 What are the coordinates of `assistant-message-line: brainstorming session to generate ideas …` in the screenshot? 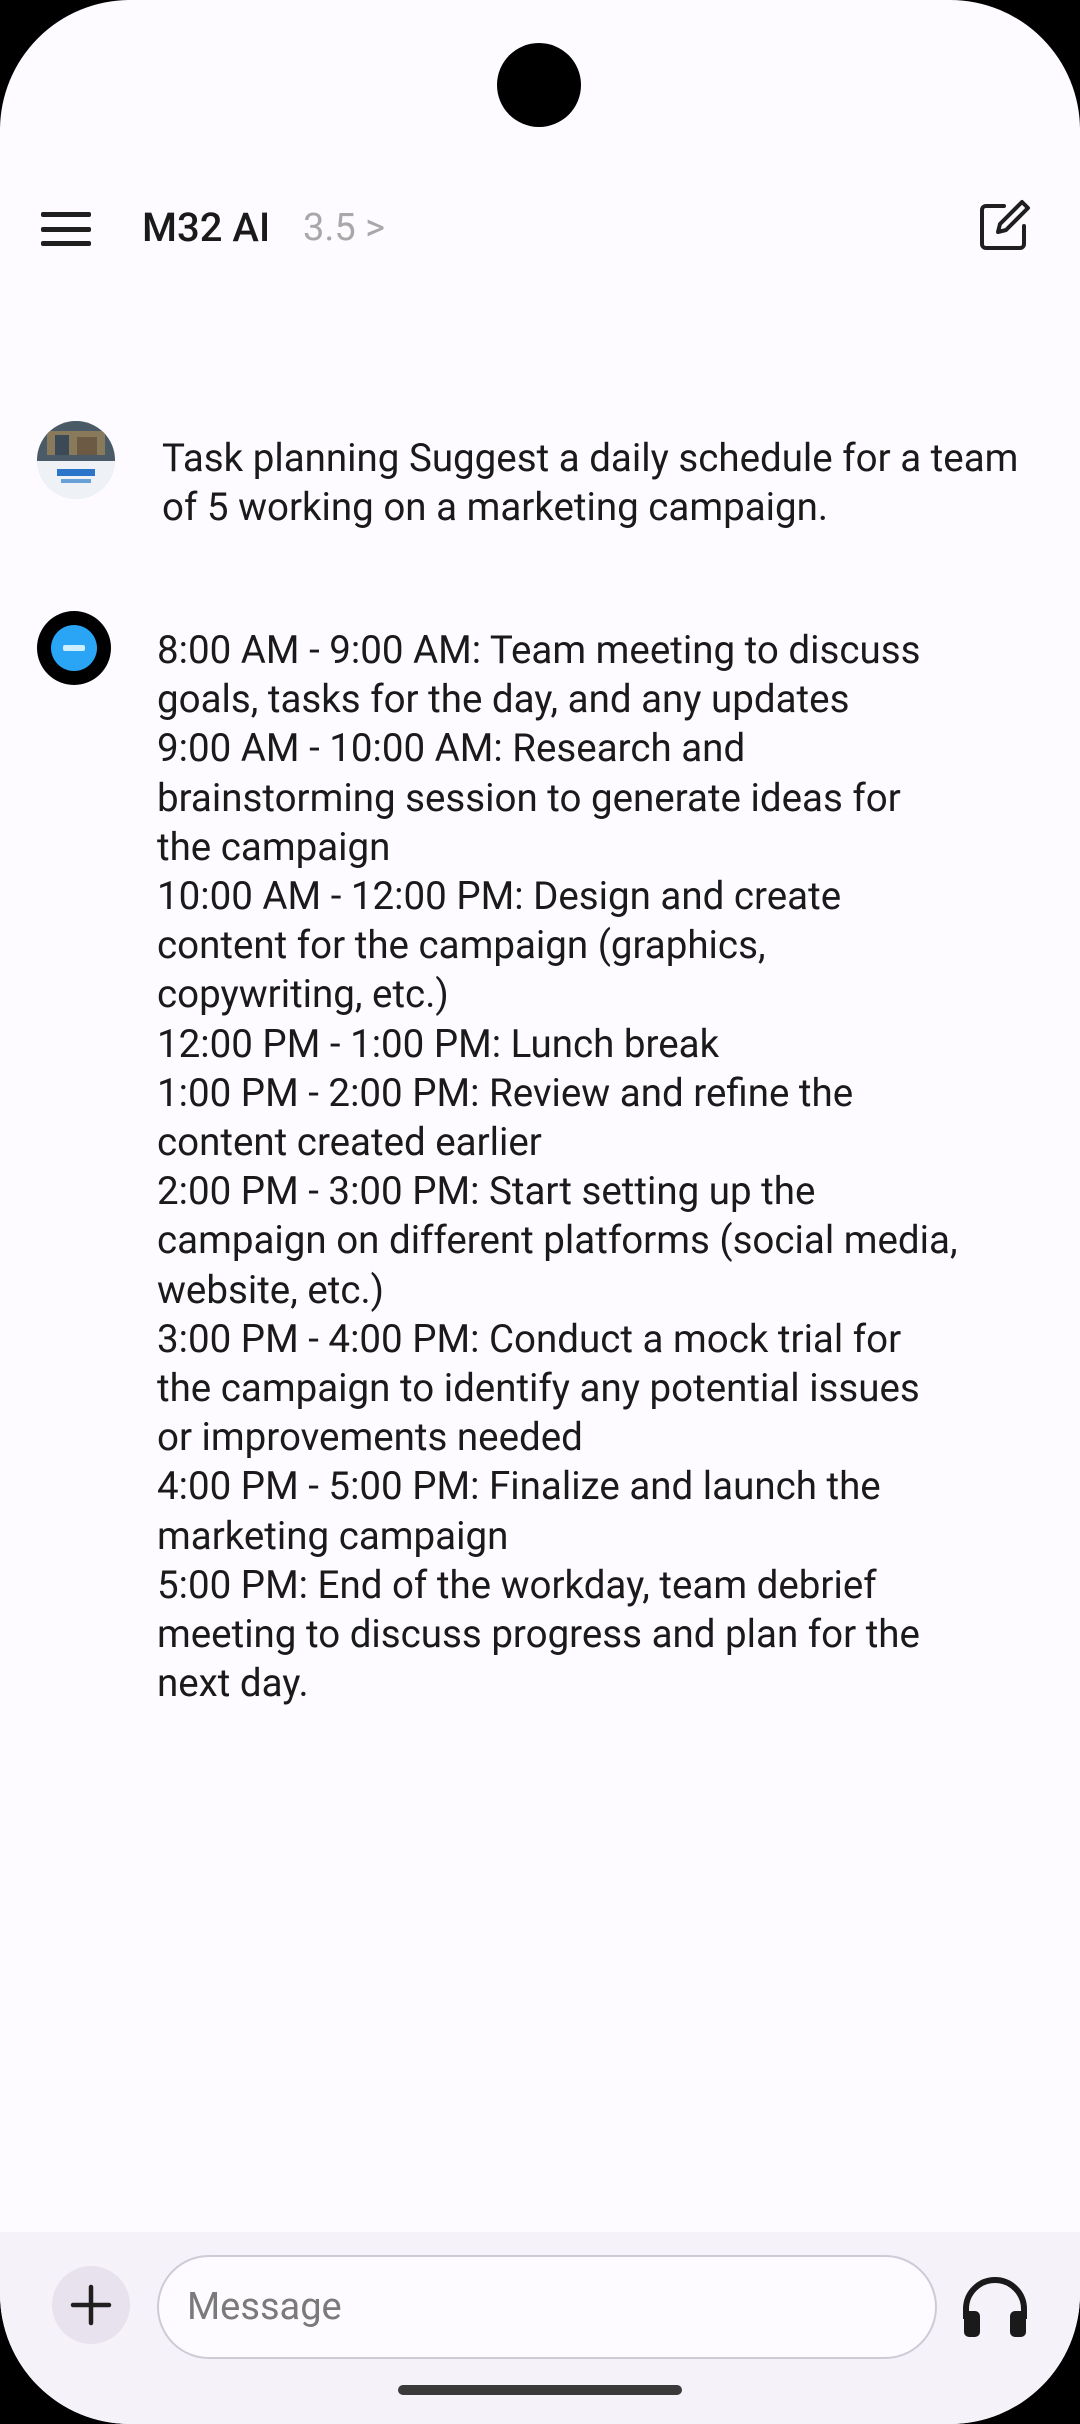 It's located at (529, 798).